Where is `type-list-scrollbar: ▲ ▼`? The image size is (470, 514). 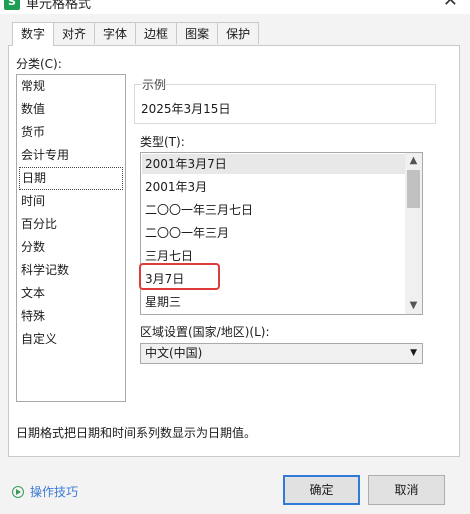
type-list-scrollbar: ▲ ▼ is located at coordinates (413, 233).